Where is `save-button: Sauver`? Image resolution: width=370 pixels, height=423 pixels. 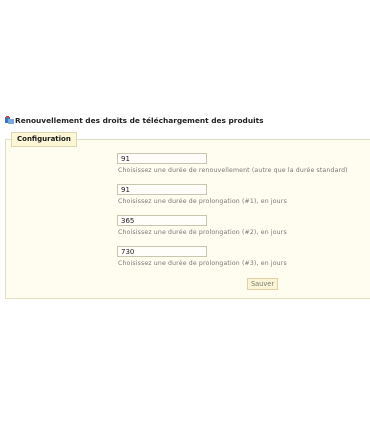
save-button: Sauver is located at coordinates (262, 284).